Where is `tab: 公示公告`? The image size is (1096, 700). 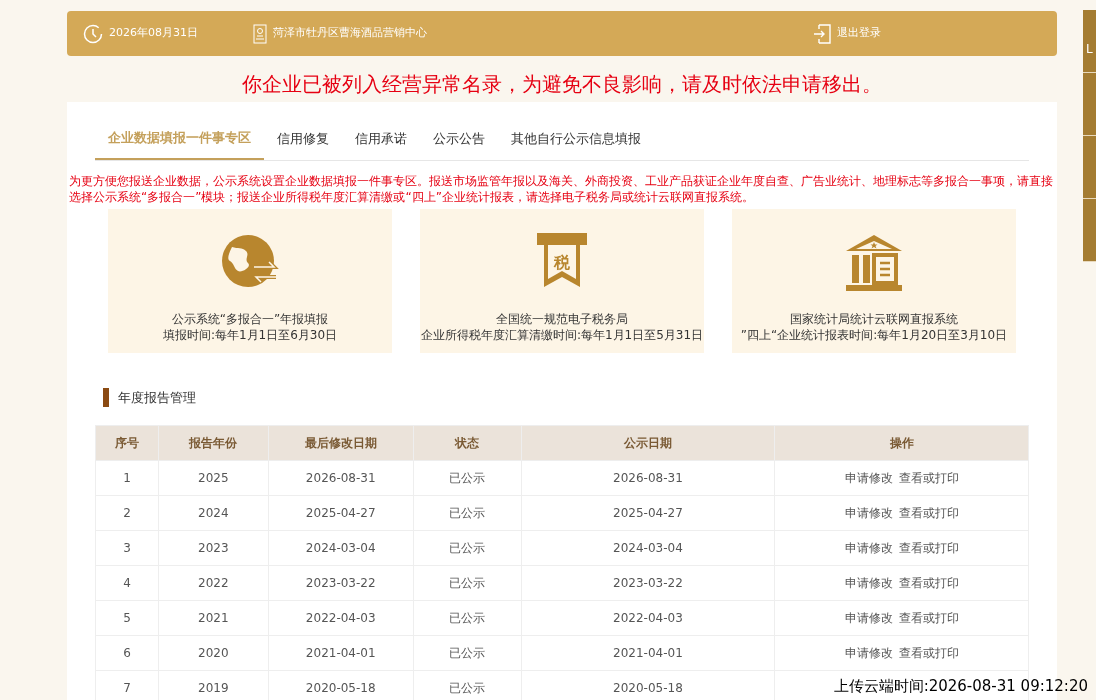
tab: 公示公告 is located at coordinates (459, 139).